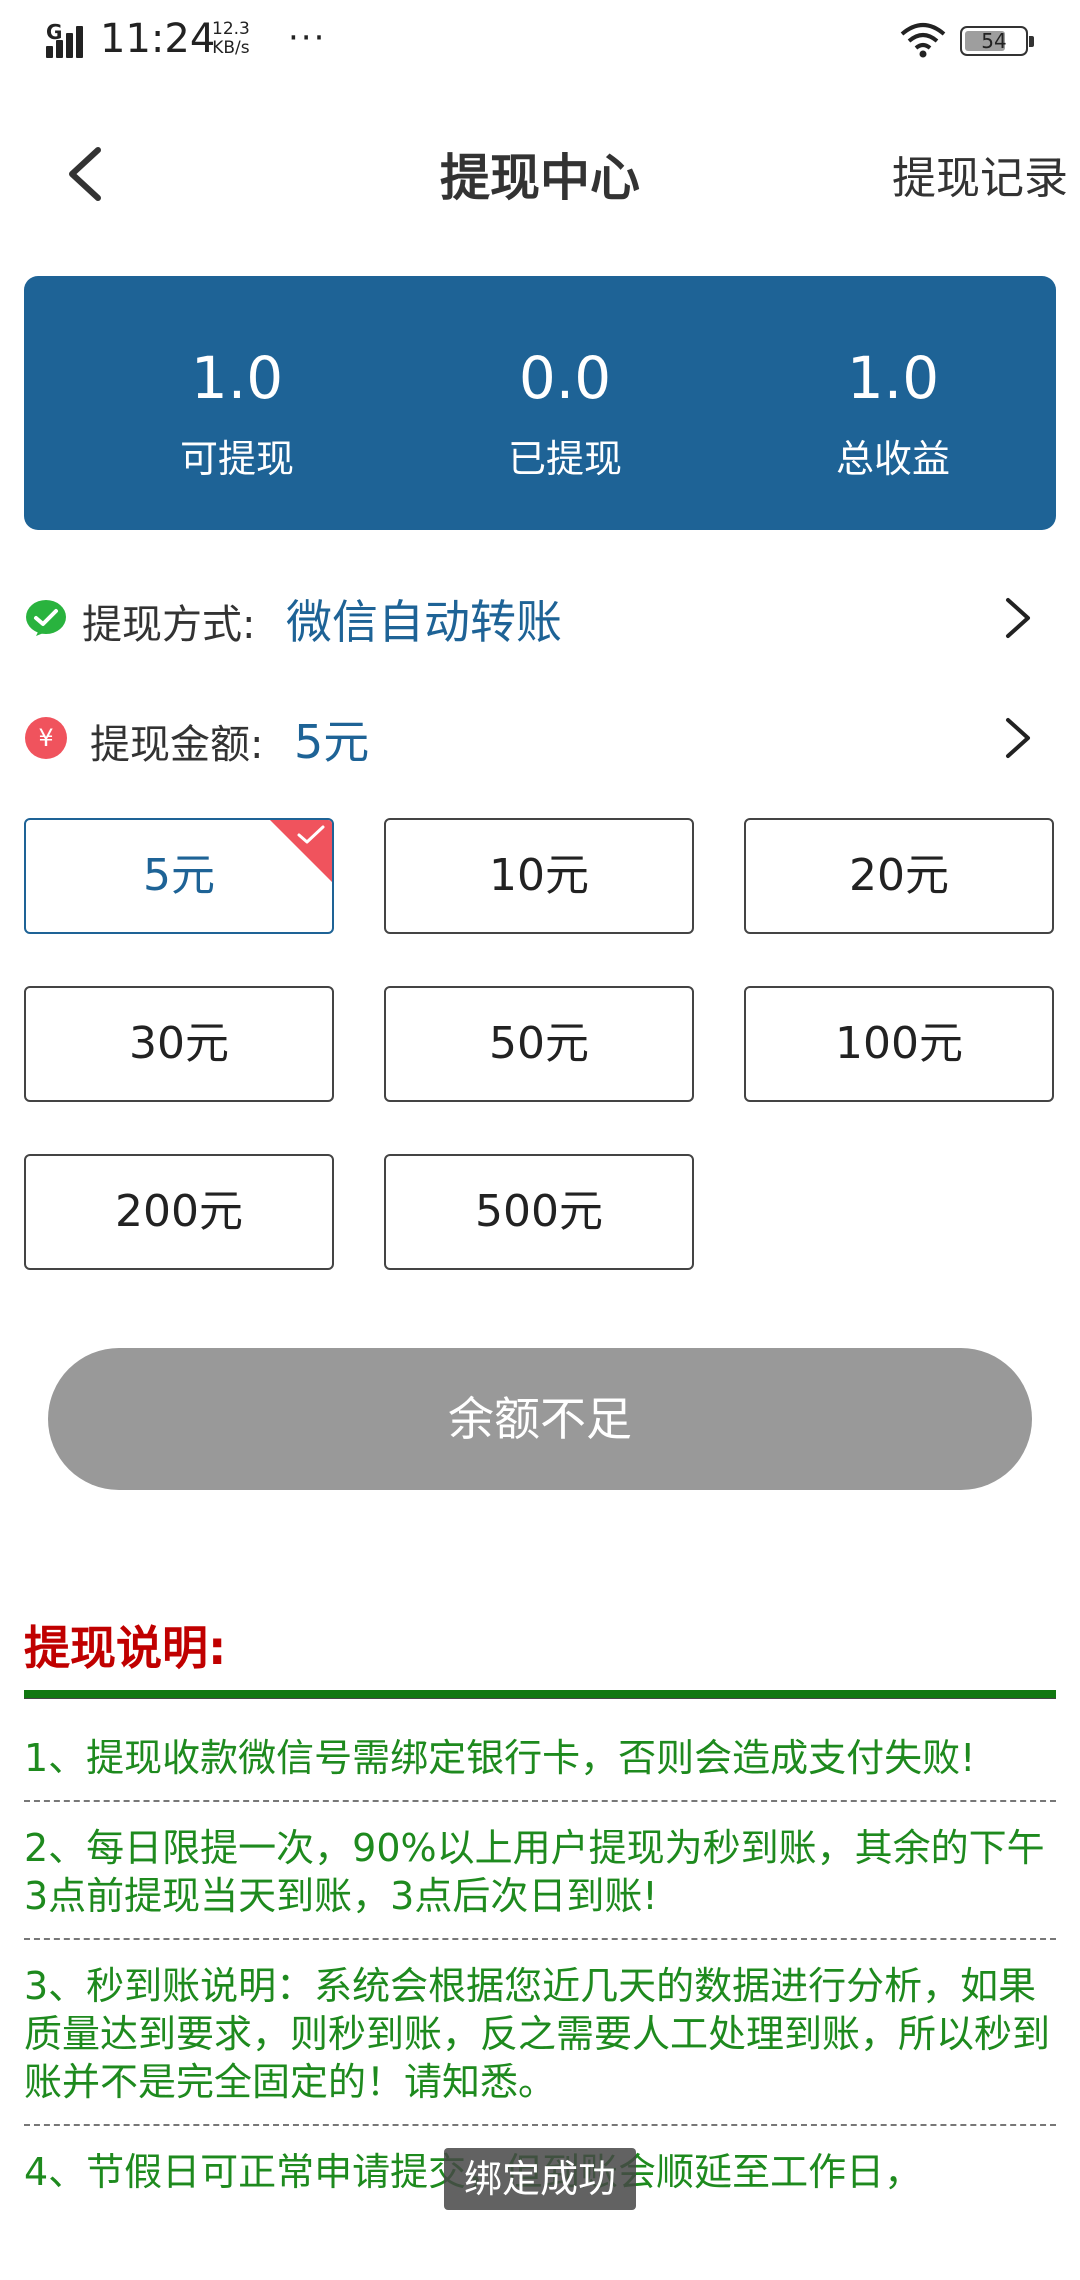  What do you see at coordinates (540, 736) in the screenshot?
I see `withdraw-amount-row: ¥ 提现金额: 5元` at bounding box center [540, 736].